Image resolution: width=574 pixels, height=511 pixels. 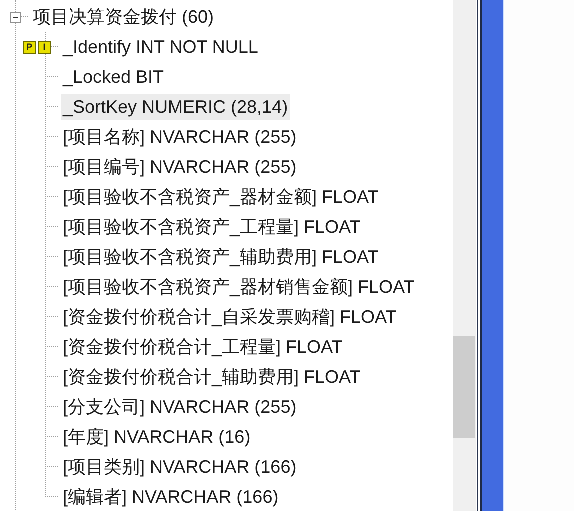 I want to click on collapse-icon, so click(x=15, y=17).